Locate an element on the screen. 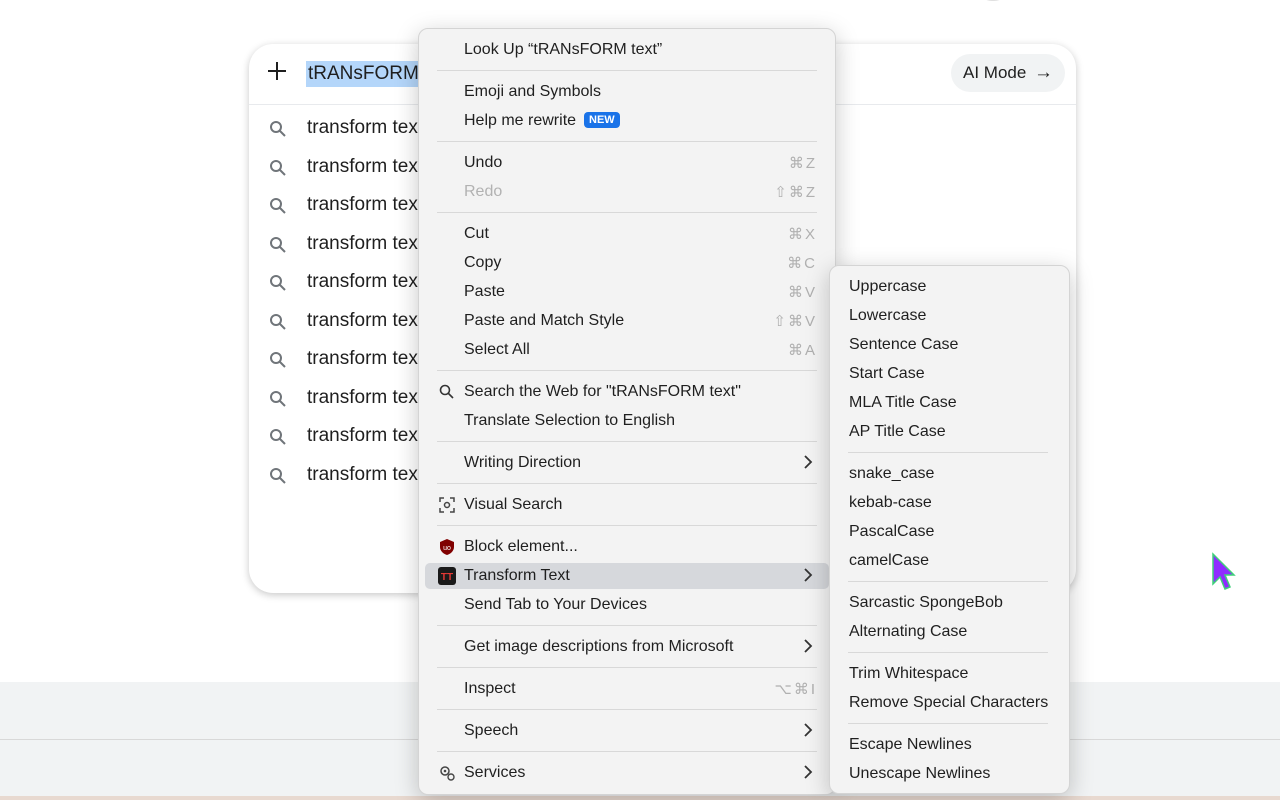 This screenshot has width=1280, height=800. submenu-item-snake-case: snake_case is located at coordinates (949, 474).